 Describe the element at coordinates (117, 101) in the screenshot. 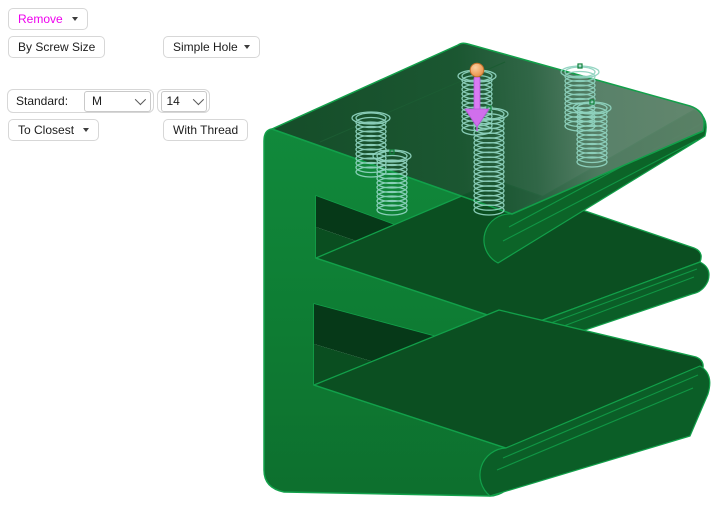

I see `standard-select: M` at that location.